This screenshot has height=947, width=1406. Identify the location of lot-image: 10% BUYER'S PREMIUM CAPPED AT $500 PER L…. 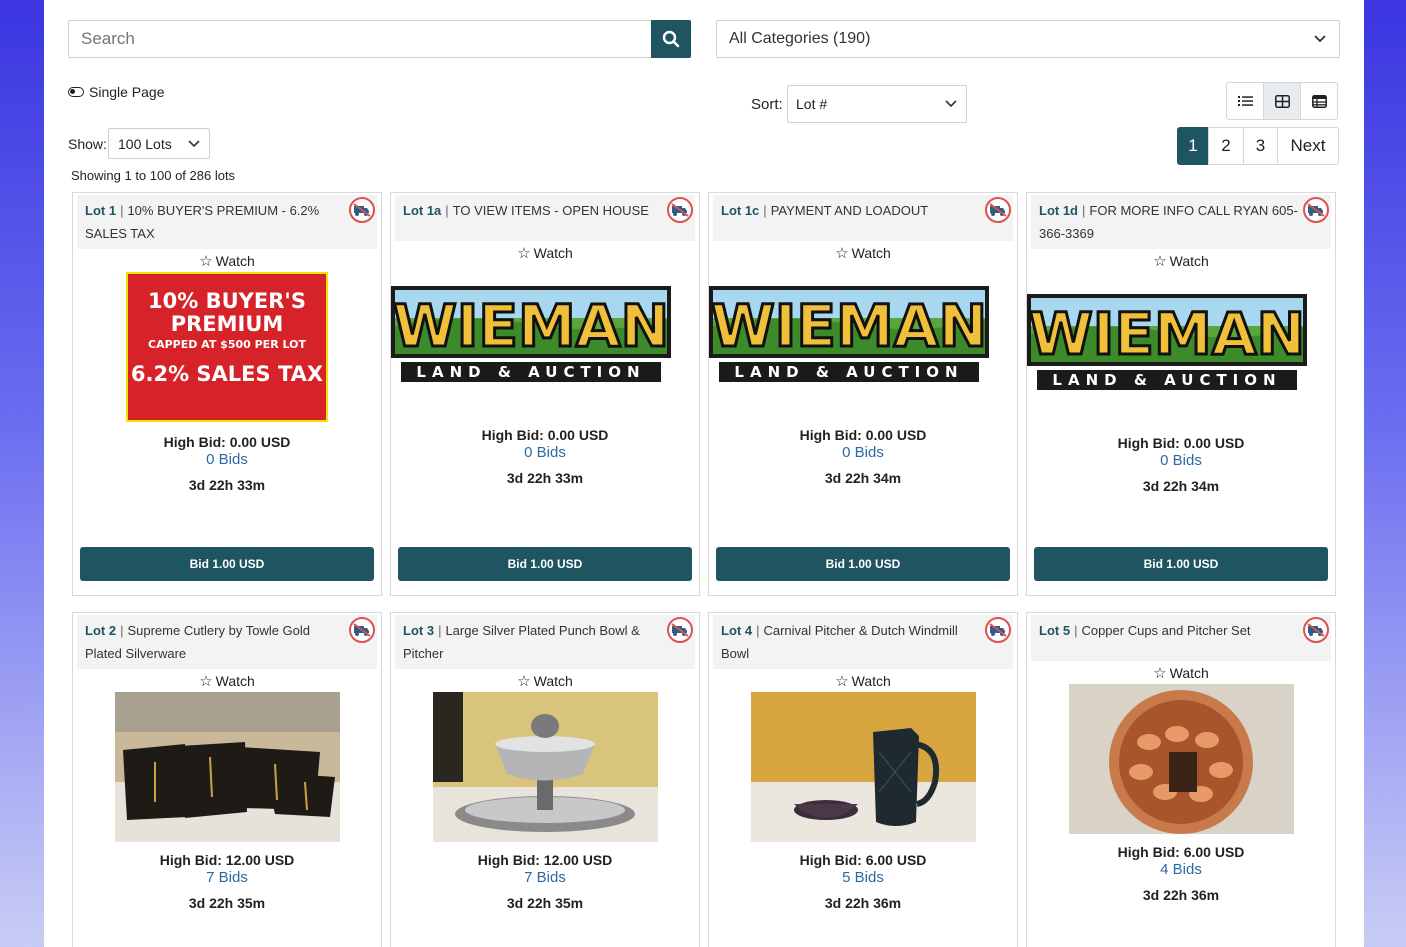
(227, 347).